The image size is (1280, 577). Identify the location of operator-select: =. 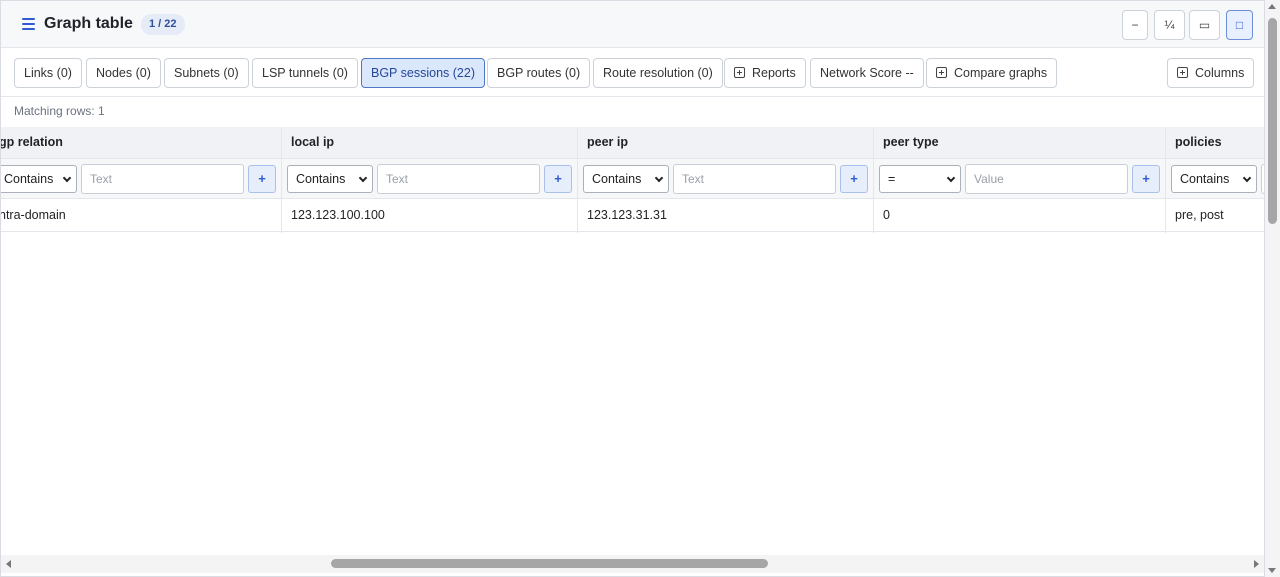
(920, 179).